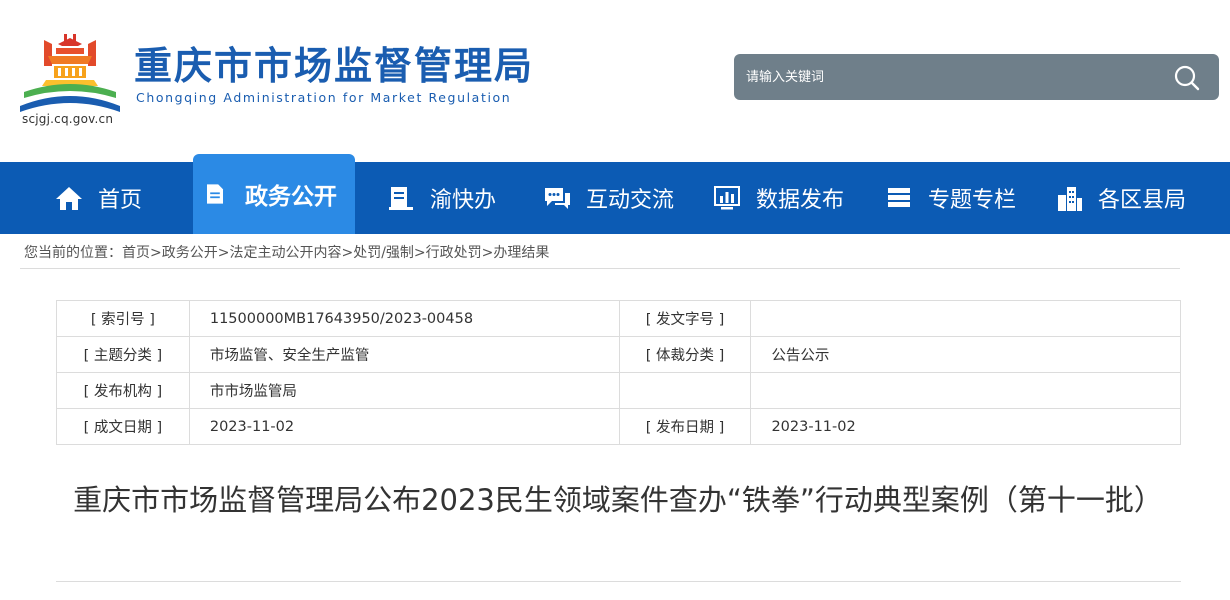 The image size is (1230, 600). Describe the element at coordinates (1187, 78) in the screenshot. I see `search-icon` at that location.